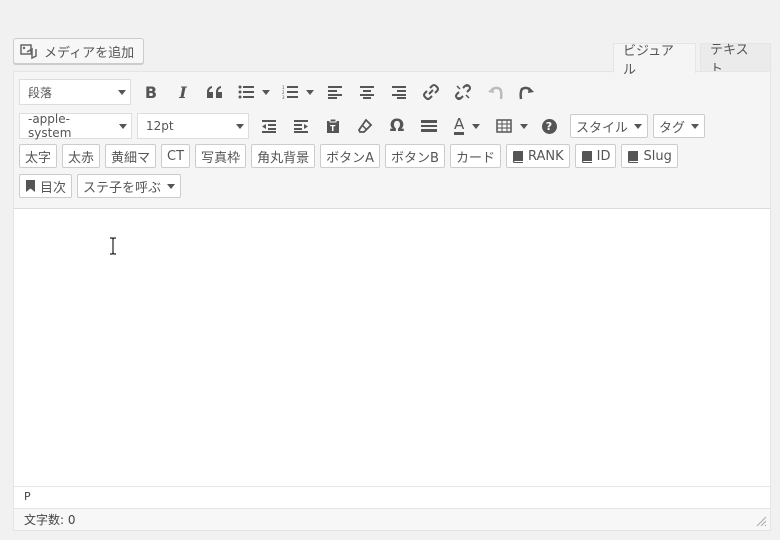 The height and width of the screenshot is (540, 780). Describe the element at coordinates (602, 128) in the screenshot. I see `style-dropdown-label: スタイル` at that location.